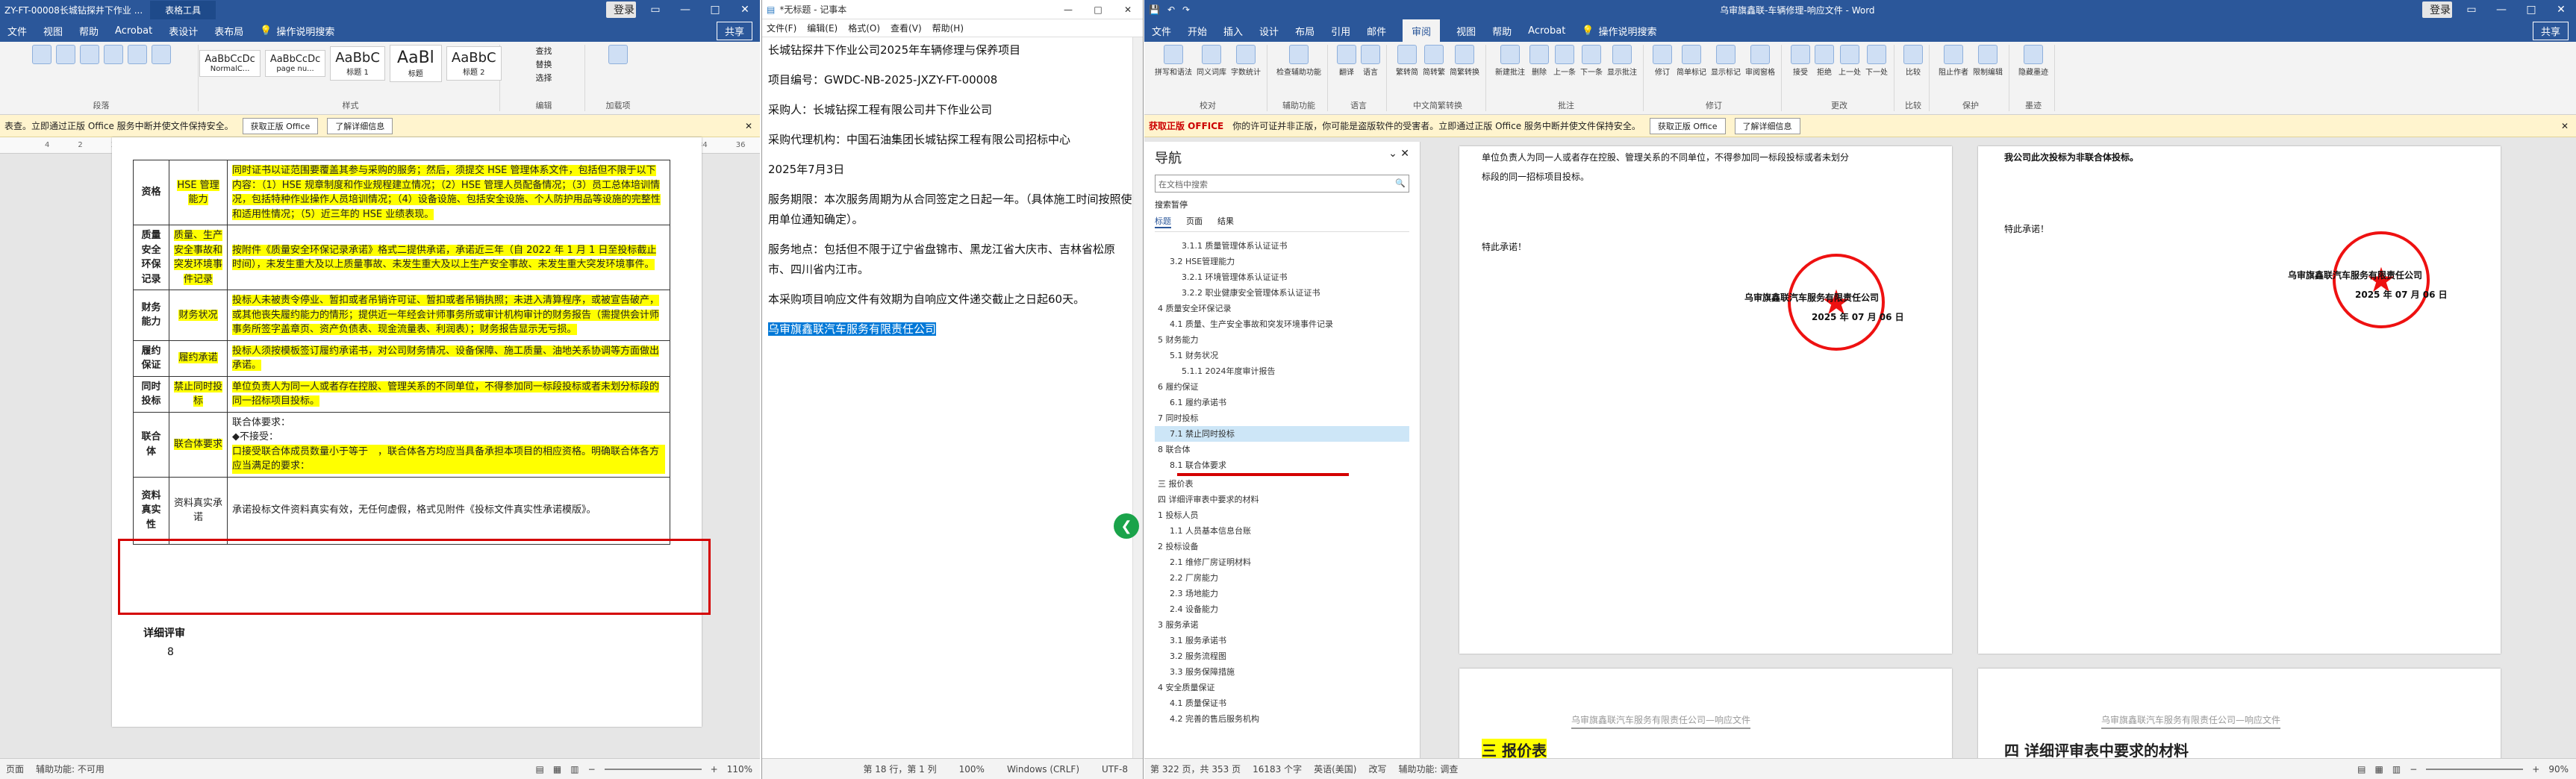 The height and width of the screenshot is (779, 2576). I want to click on table-cell: 禁止同时投标, so click(198, 394).